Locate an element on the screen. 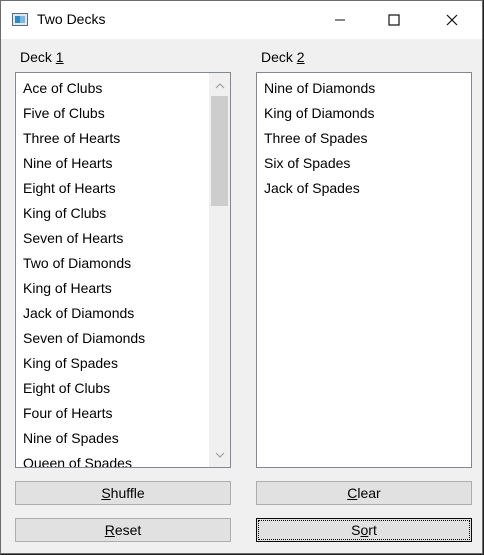 The height and width of the screenshot is (555, 484). list-item: Nine of Spades is located at coordinates (71, 438).